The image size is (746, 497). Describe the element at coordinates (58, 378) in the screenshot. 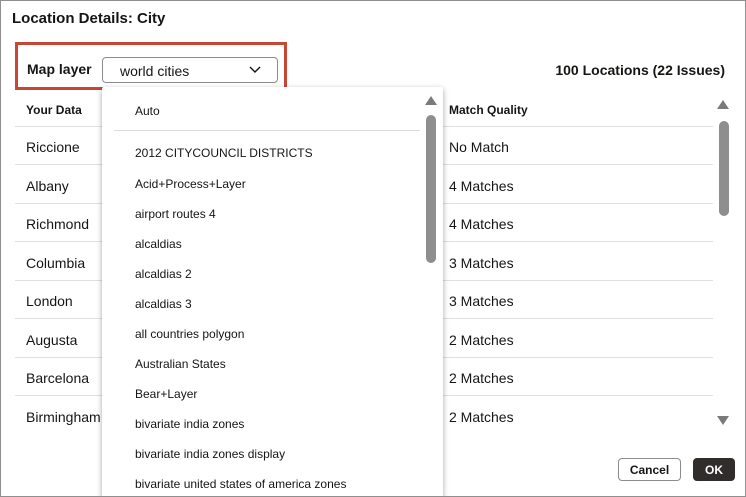

I see `cell-your-data: Barcelona` at that location.